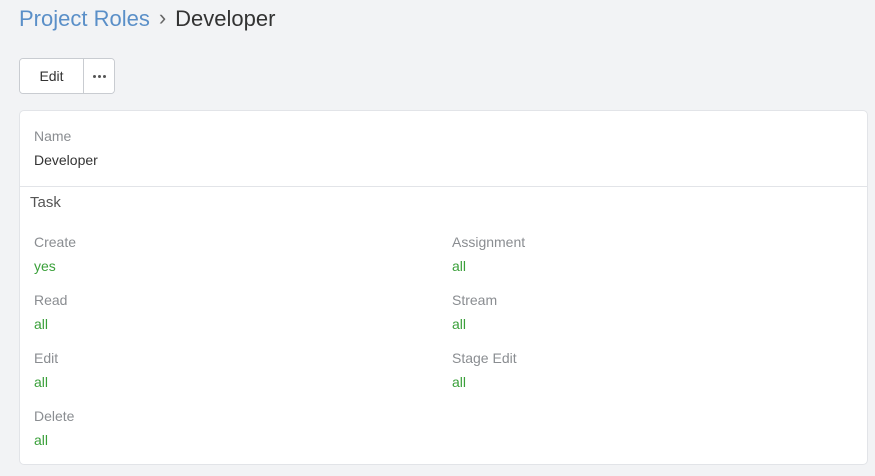 Image resolution: width=875 pixels, height=476 pixels. I want to click on stage-edit-label: Stage Edit, so click(484, 358).